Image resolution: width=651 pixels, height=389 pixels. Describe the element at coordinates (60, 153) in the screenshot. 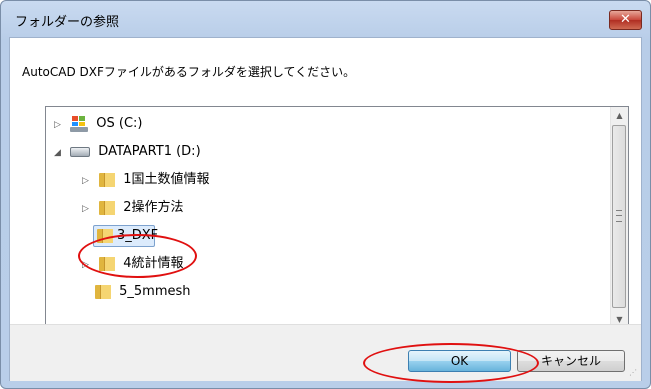

I see `collapse-arrow-icon: ◢` at that location.